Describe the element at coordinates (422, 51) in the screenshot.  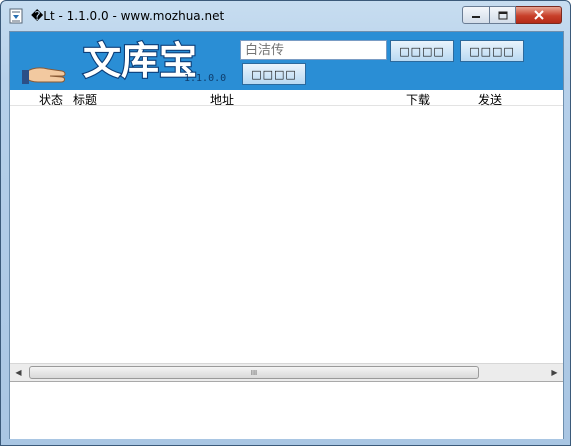
I see `toolbar-button-1: □□□□` at that location.